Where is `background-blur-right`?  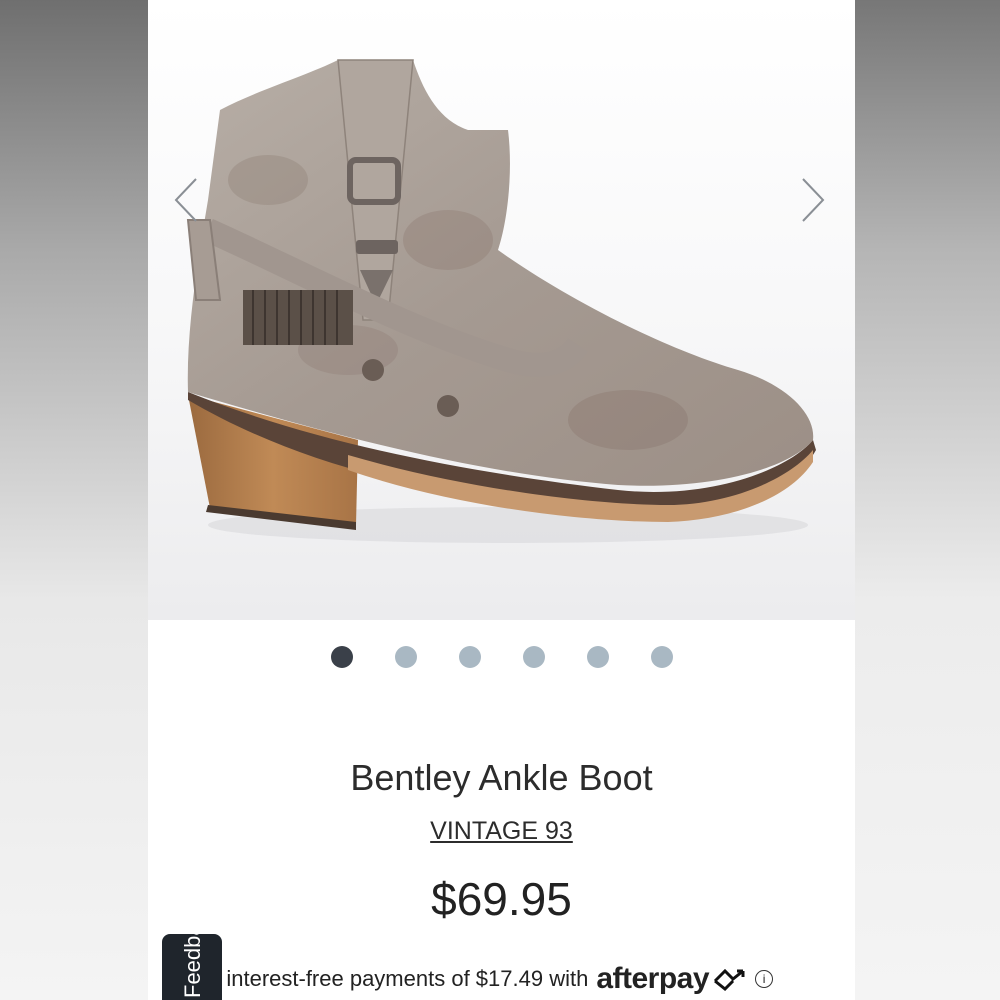 background-blur-right is located at coordinates (927, 500).